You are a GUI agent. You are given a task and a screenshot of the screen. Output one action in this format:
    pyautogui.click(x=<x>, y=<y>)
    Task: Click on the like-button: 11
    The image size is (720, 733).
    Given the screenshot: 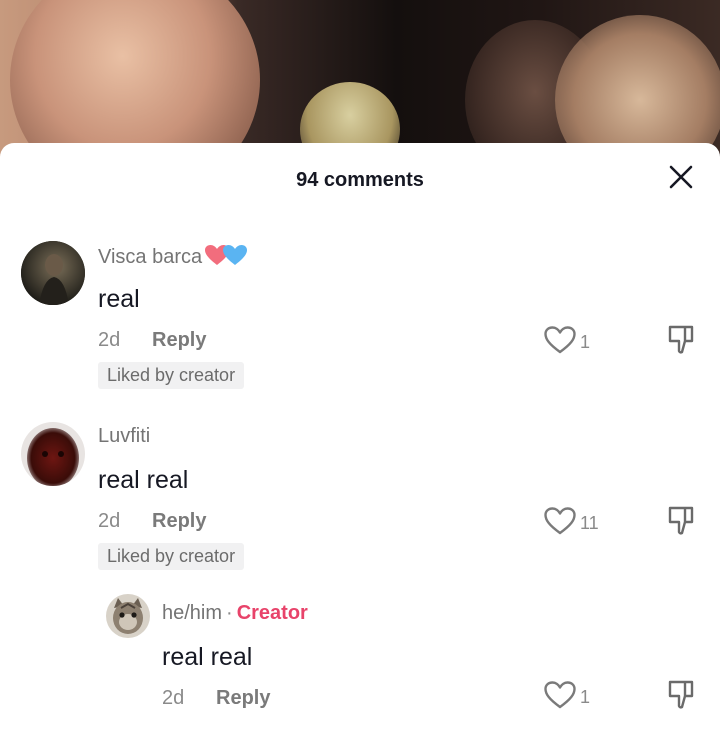 What is the action you would take?
    pyautogui.click(x=571, y=523)
    